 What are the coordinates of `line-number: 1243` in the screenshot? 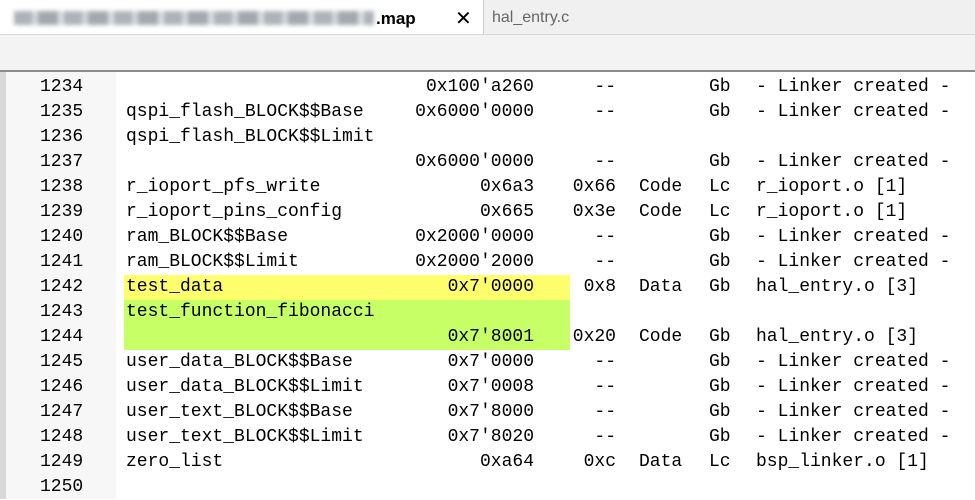 It's located at (62, 312).